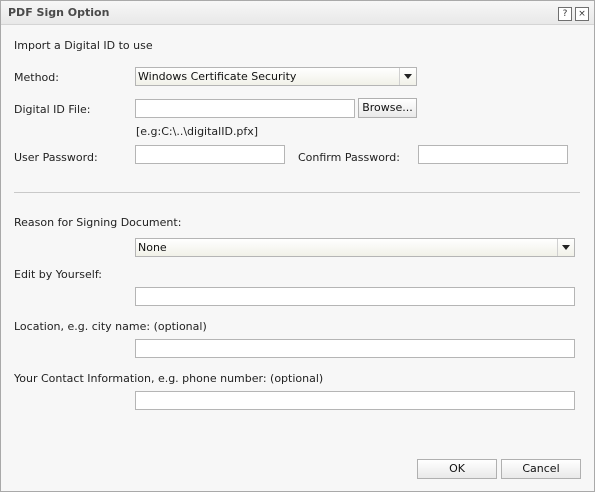 The image size is (595, 492). Describe the element at coordinates (152, 247) in the screenshot. I see `reason-select-value: None` at that location.